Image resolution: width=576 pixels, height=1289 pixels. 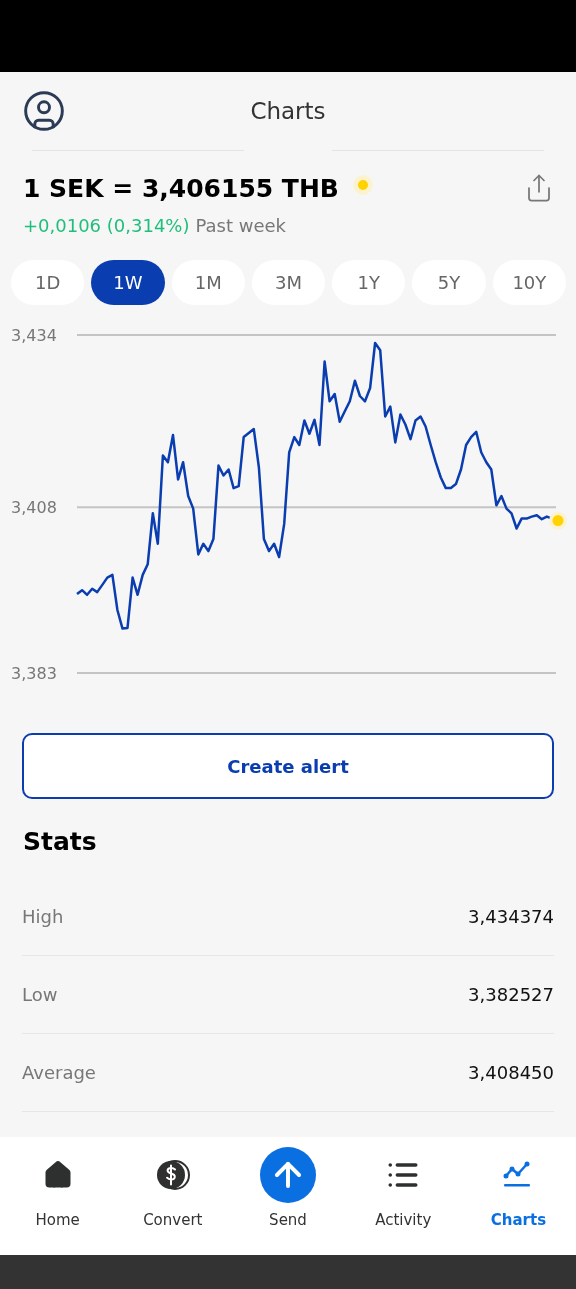 I want to click on create-alert-button: Create alert, so click(x=288, y=766).